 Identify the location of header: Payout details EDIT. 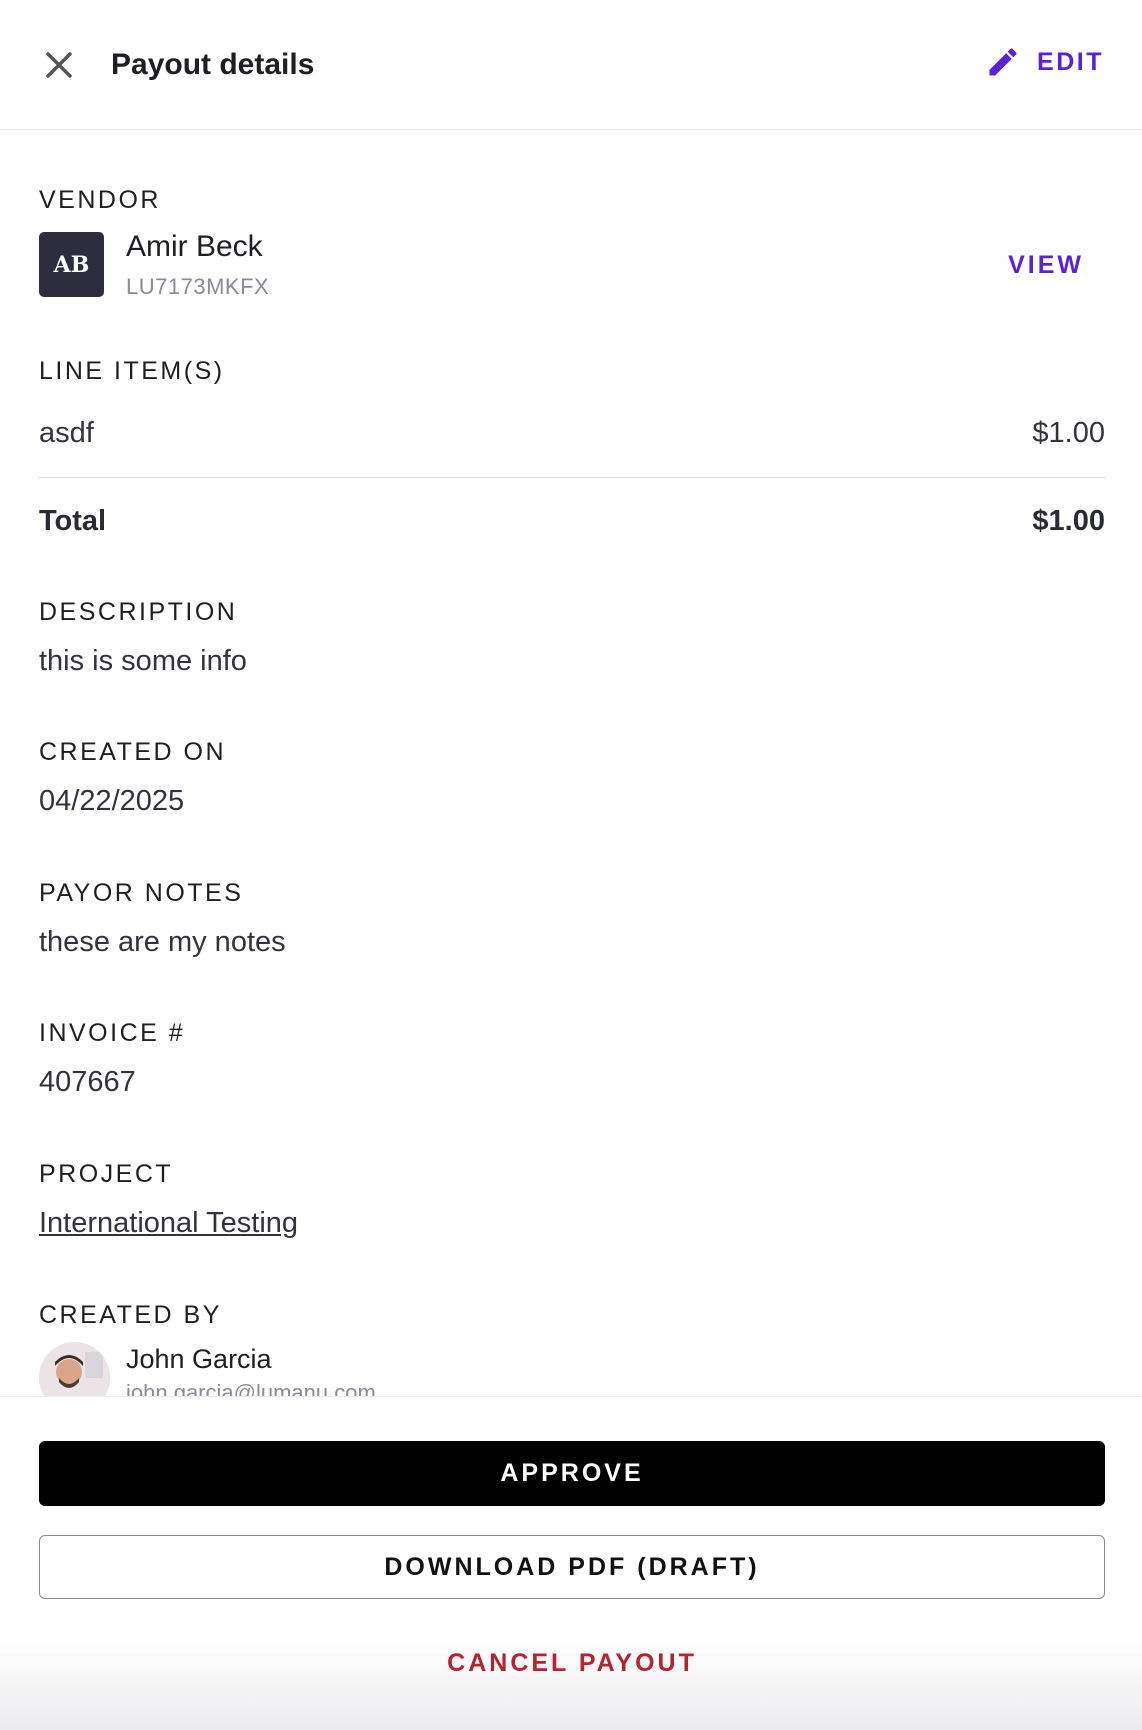
(571, 65).